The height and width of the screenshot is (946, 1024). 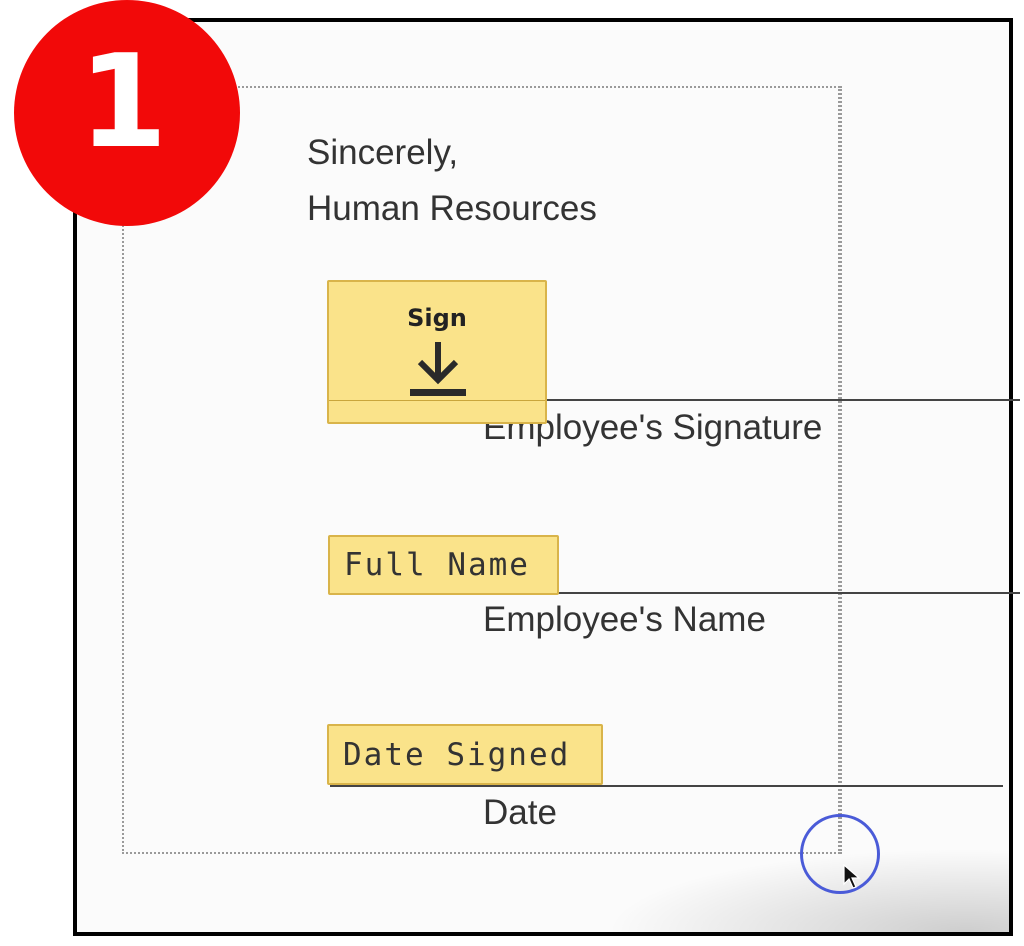 I want to click on cursor-highlight, so click(x=840, y=854).